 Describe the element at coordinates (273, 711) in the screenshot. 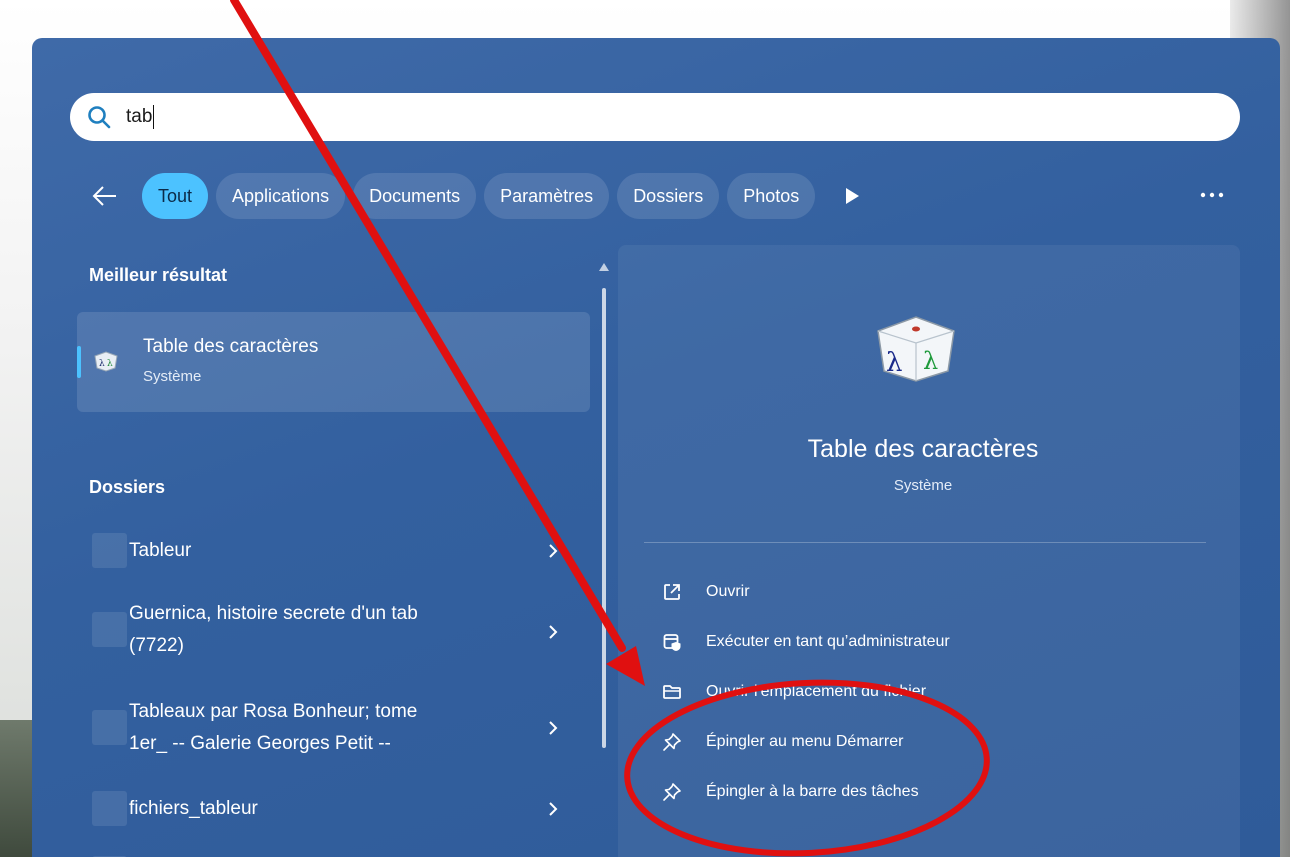

I see `folder-name-line1: Tableaux par Rosa Bonheur; tome` at that location.